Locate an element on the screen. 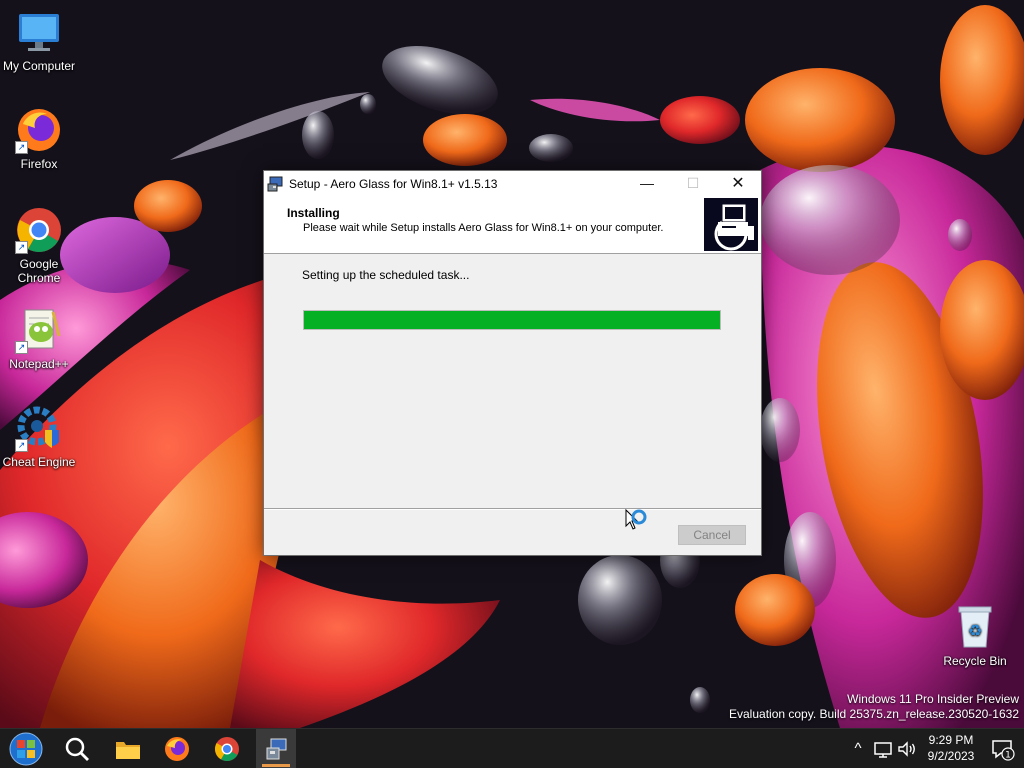 This screenshot has width=1024, height=768. desktop-icon-recycle-bin: ♻ Recycle Bin is located at coordinates (975, 635).